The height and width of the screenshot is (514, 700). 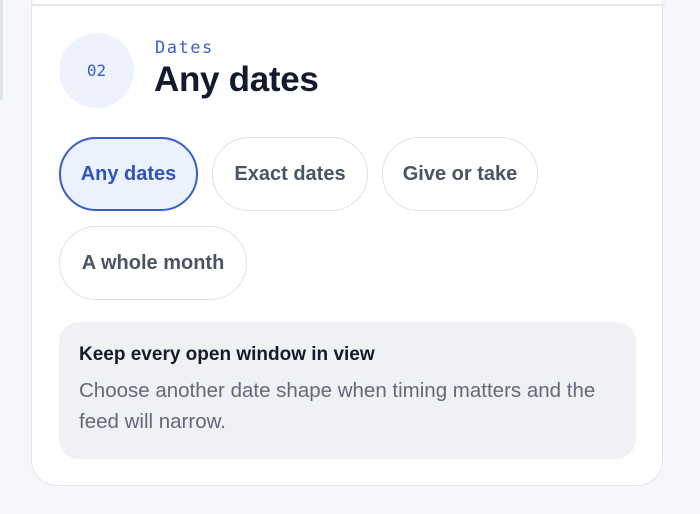 I want to click on option-label: Any dates, so click(x=128, y=173).